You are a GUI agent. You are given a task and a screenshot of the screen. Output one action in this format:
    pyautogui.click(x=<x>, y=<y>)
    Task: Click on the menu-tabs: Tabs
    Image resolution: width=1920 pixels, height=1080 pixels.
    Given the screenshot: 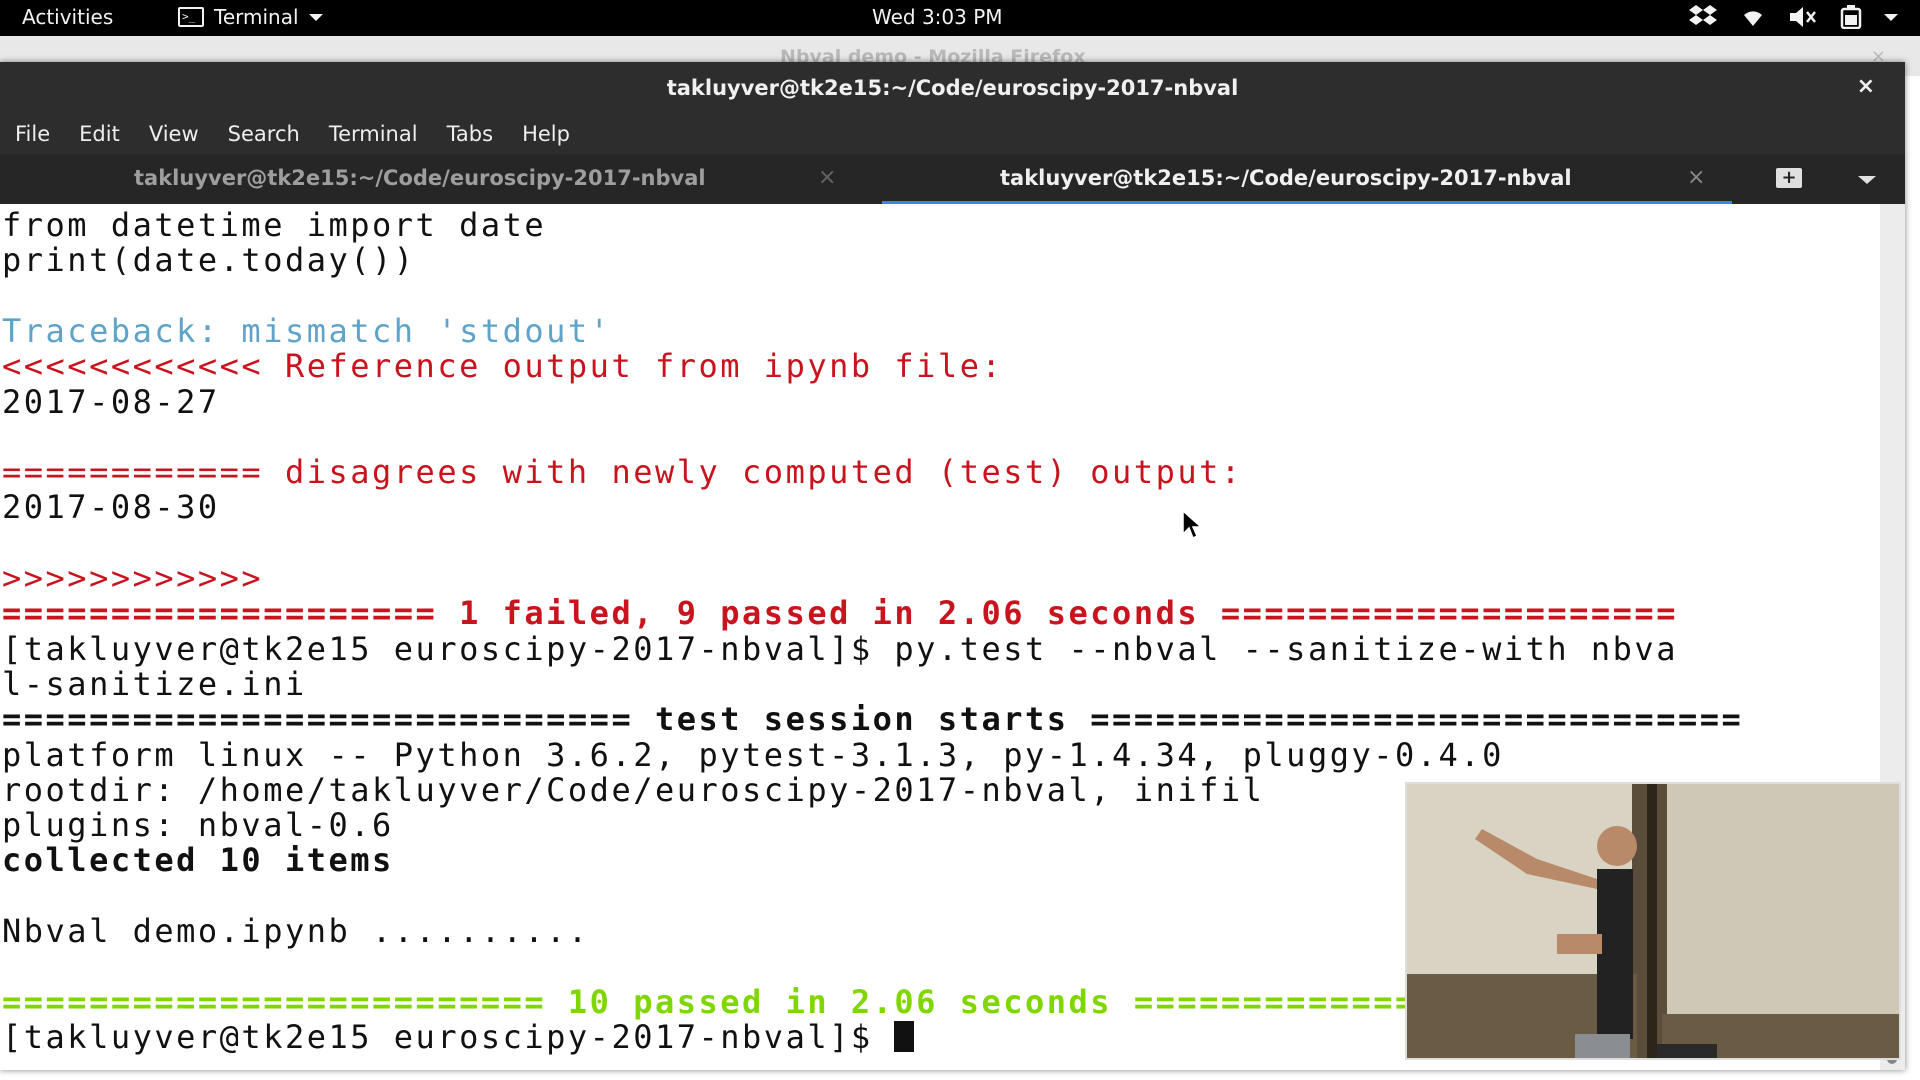 What is the action you would take?
    pyautogui.click(x=478, y=134)
    